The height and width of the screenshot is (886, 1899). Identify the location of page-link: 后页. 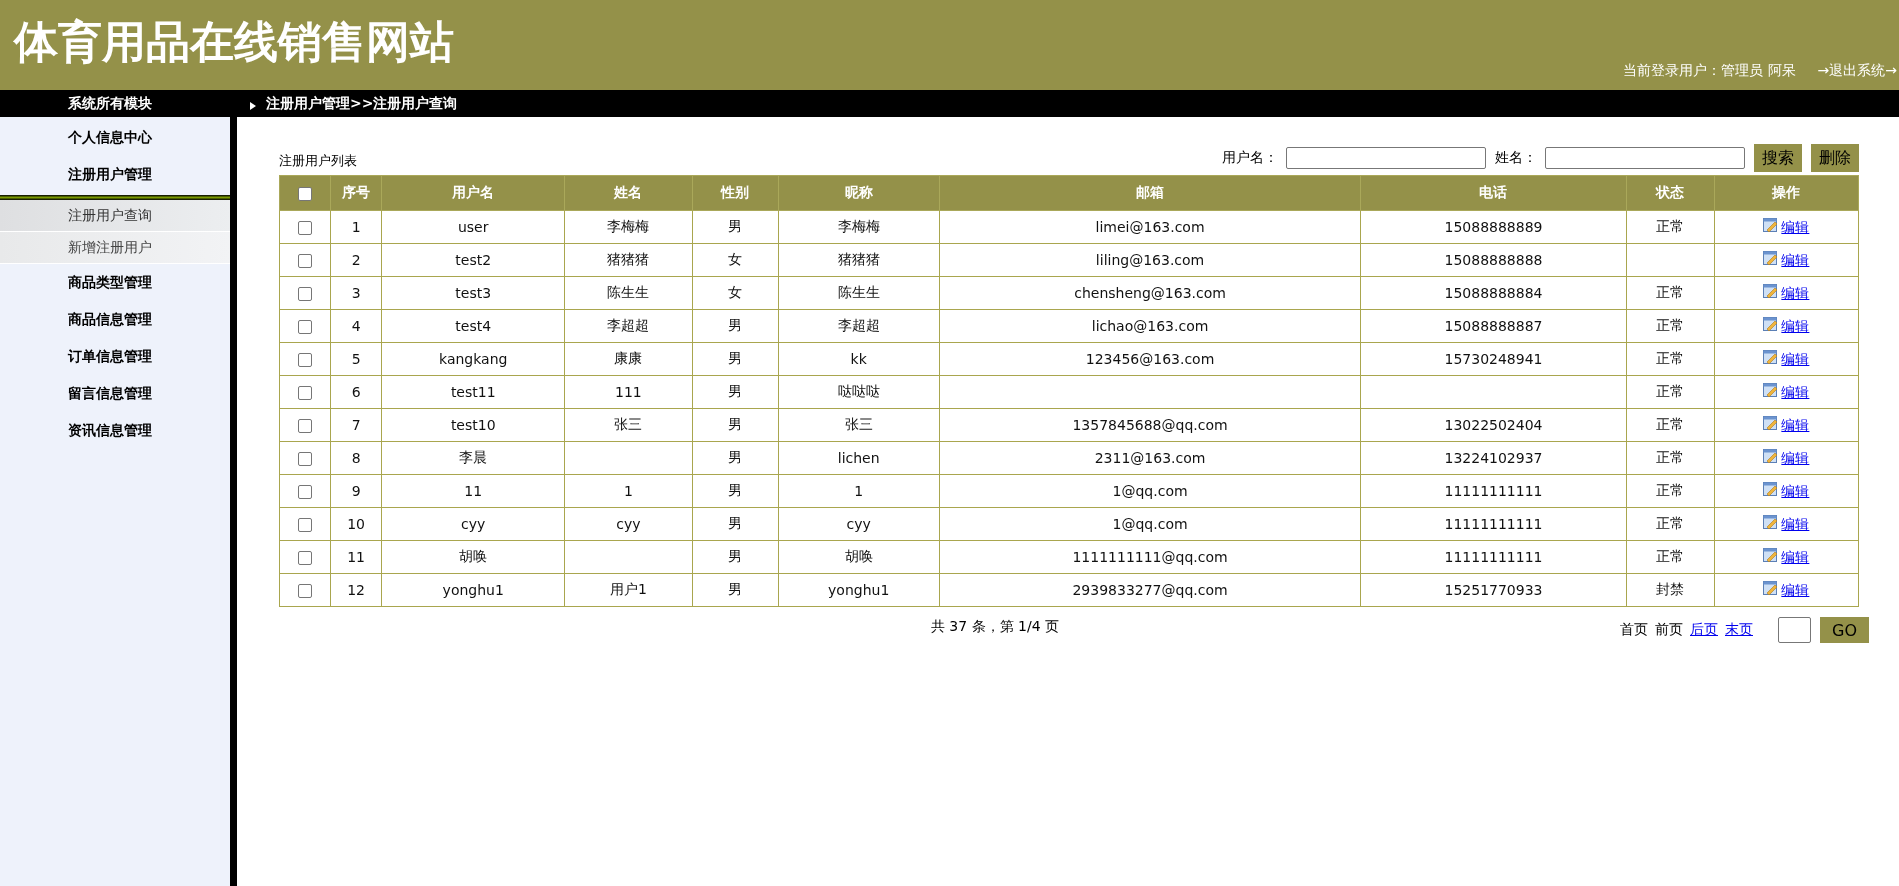
(1704, 630).